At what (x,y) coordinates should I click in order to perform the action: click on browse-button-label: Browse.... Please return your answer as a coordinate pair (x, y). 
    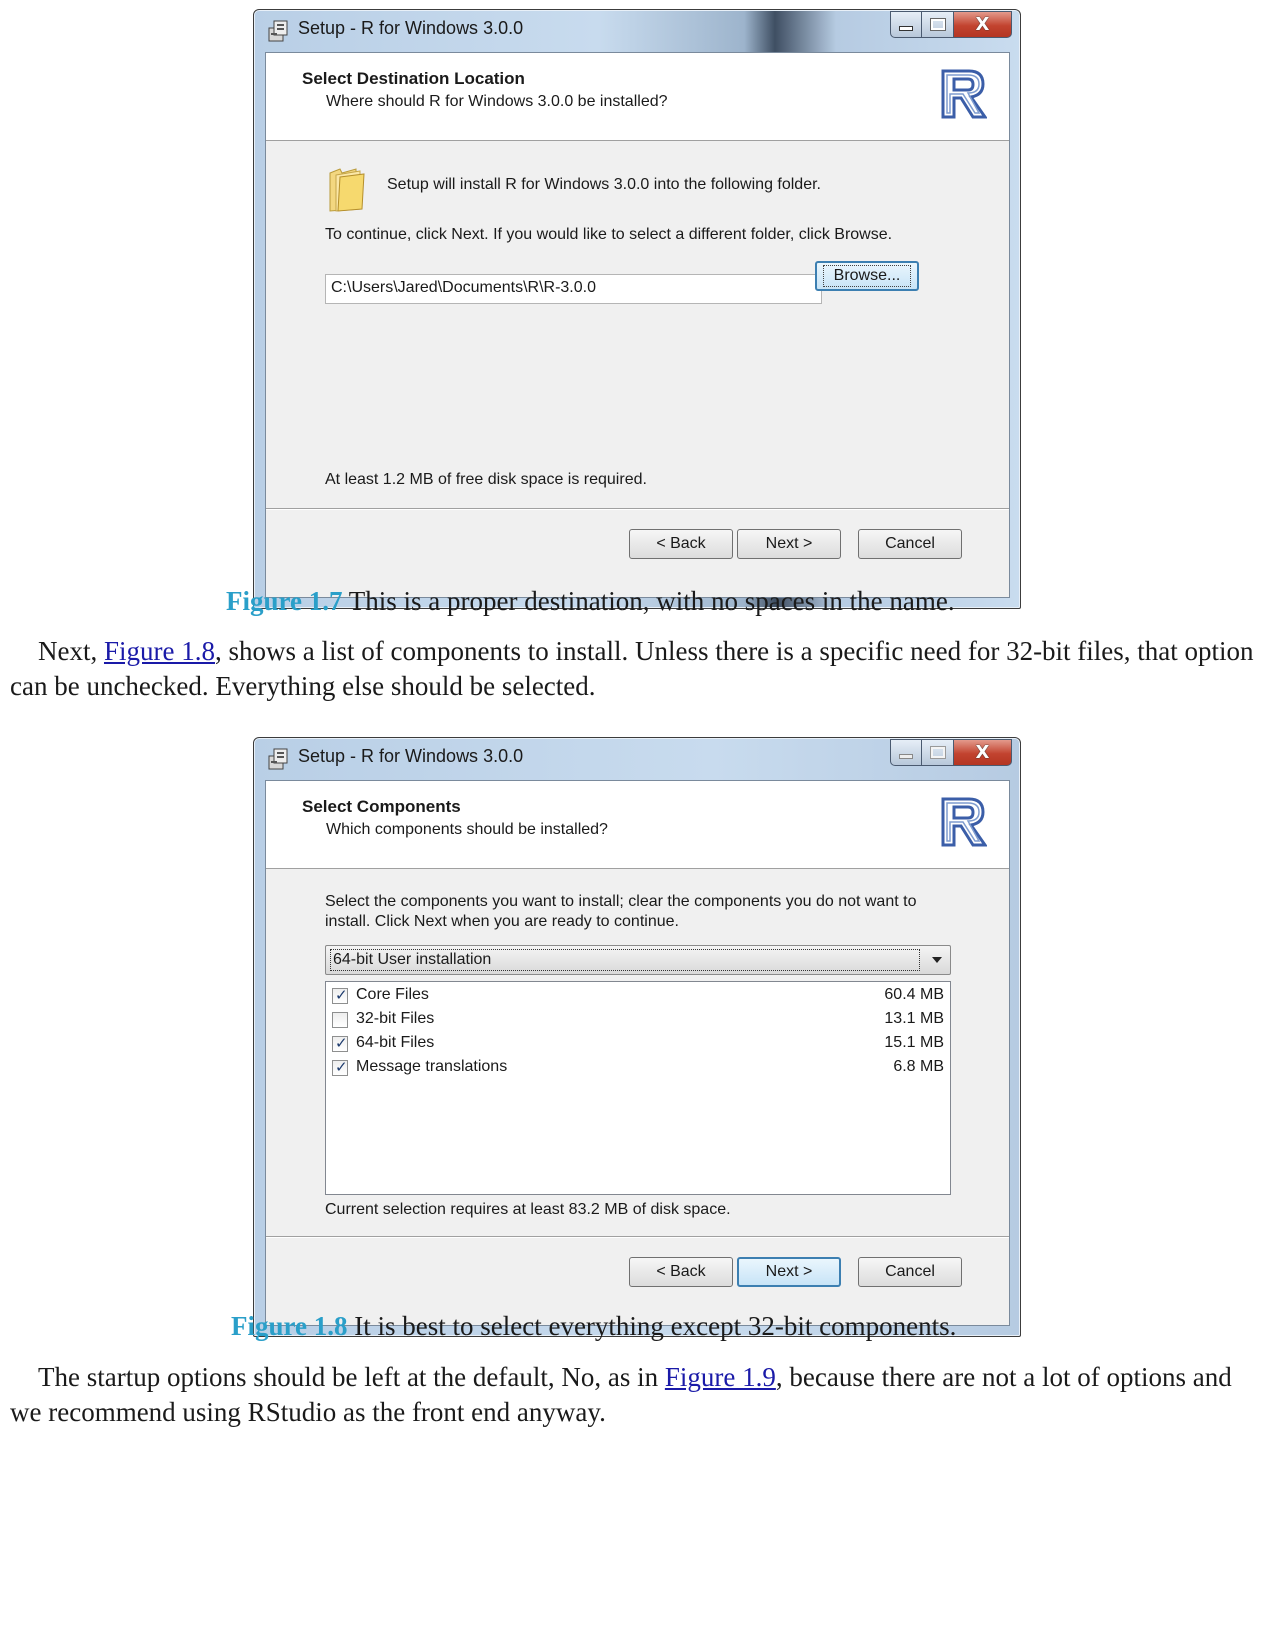
    Looking at the image, I should click on (867, 276).